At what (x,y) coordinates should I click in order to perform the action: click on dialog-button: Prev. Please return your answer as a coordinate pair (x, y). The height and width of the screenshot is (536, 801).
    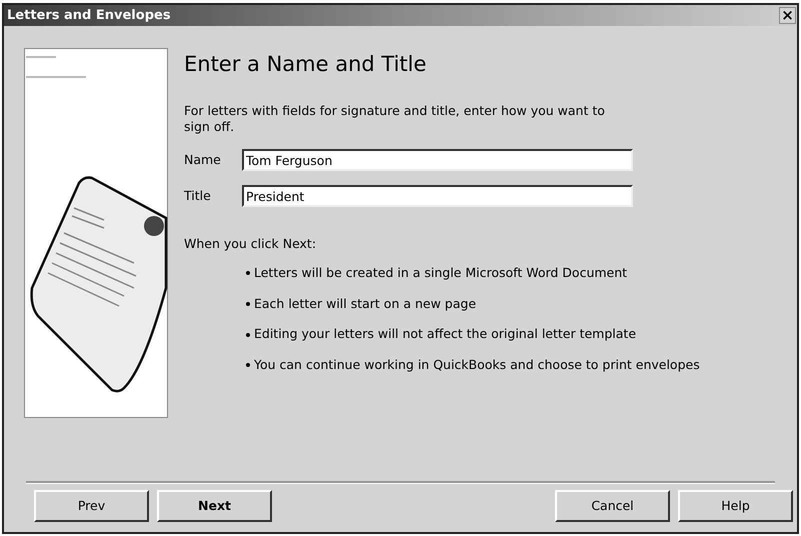
    Looking at the image, I should click on (91, 506).